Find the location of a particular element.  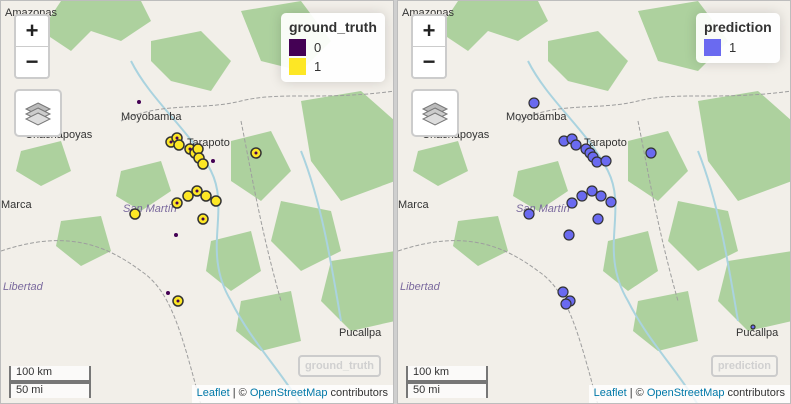

legend-title: ground_truth is located at coordinates (333, 27).